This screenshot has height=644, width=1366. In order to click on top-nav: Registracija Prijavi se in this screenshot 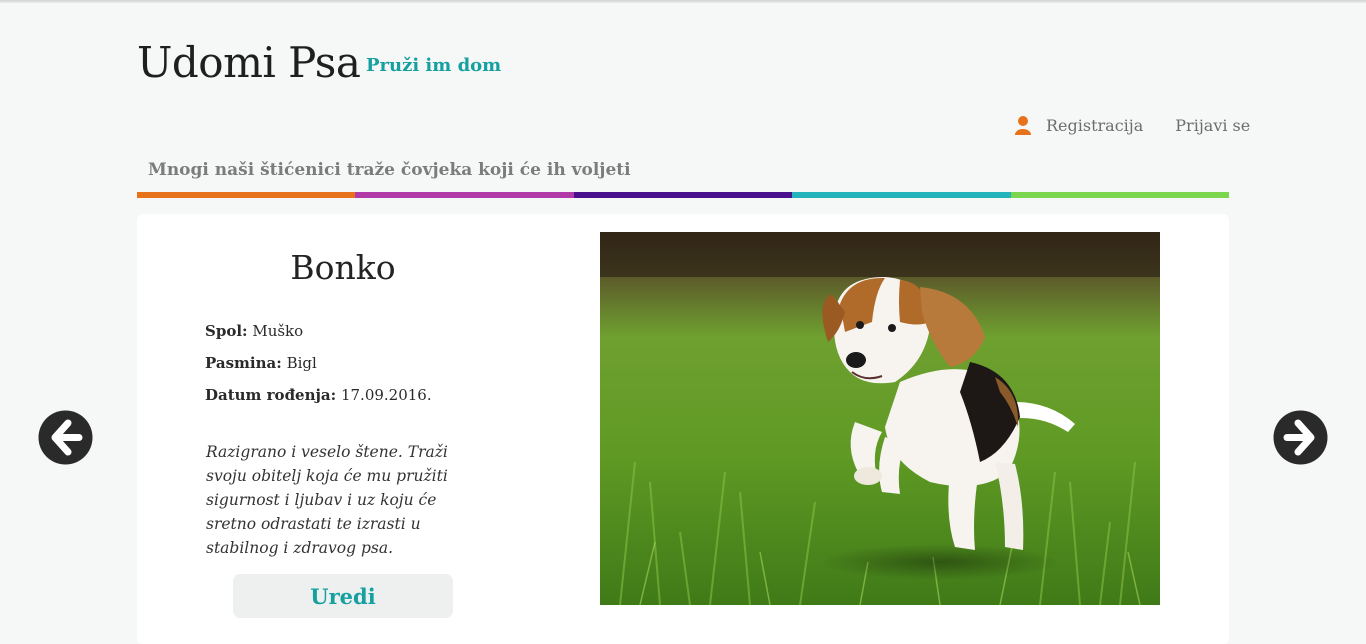, I will do `click(1132, 125)`.